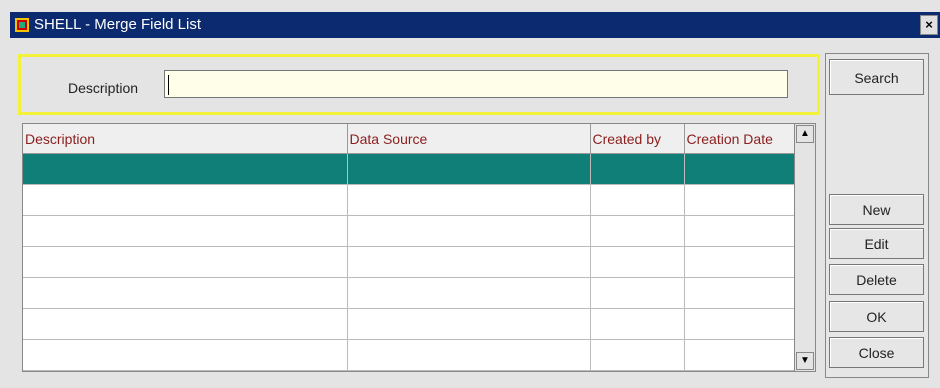 The height and width of the screenshot is (388, 940). Describe the element at coordinates (185, 139) in the screenshot. I see `column-header-description: Description` at that location.